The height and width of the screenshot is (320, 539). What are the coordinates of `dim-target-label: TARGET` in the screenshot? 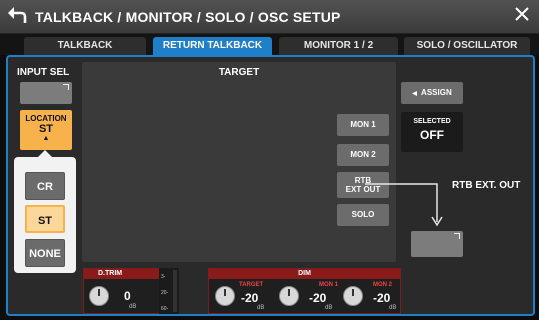 It's located at (251, 285).